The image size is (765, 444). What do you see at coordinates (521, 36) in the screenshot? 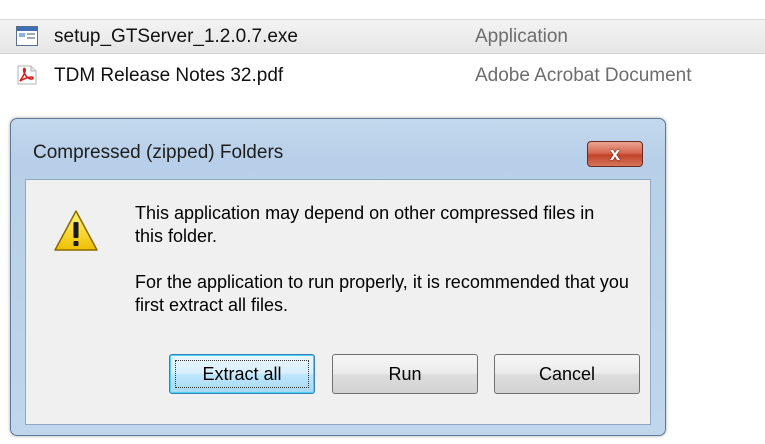
I see `file-type: Application` at bounding box center [521, 36].